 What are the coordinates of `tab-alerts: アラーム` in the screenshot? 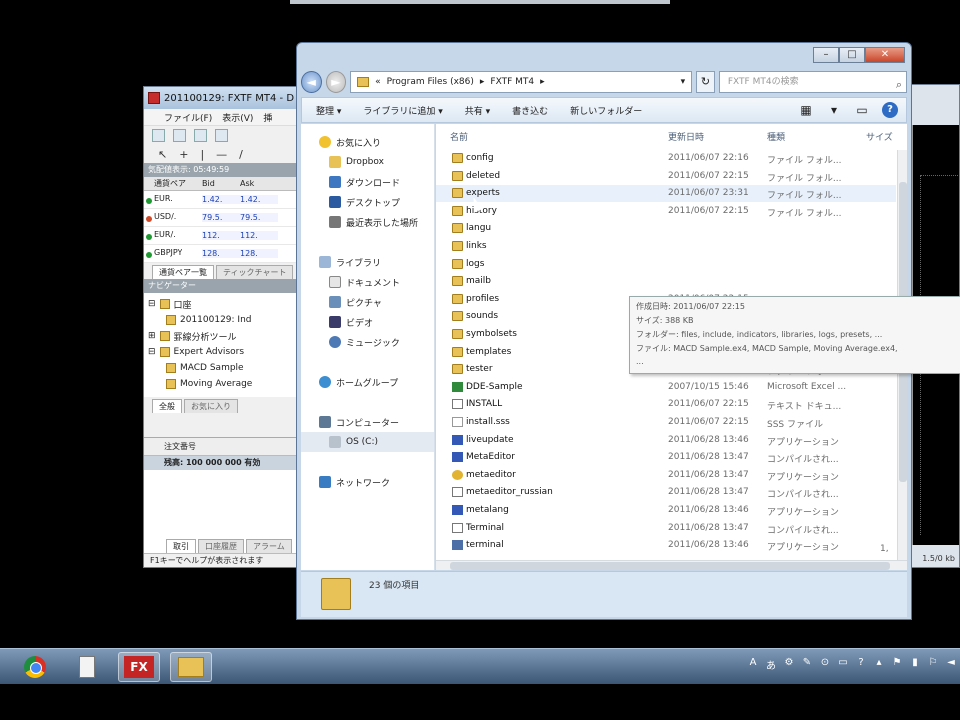 It's located at (269, 546).